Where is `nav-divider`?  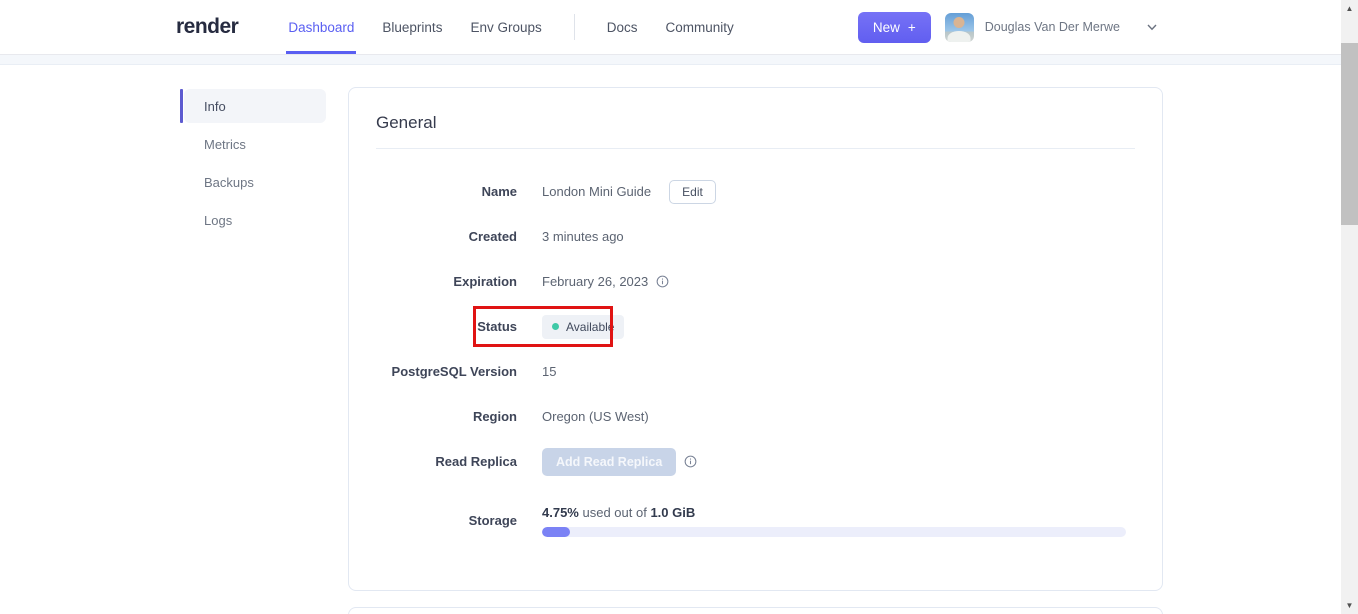 nav-divider is located at coordinates (574, 27).